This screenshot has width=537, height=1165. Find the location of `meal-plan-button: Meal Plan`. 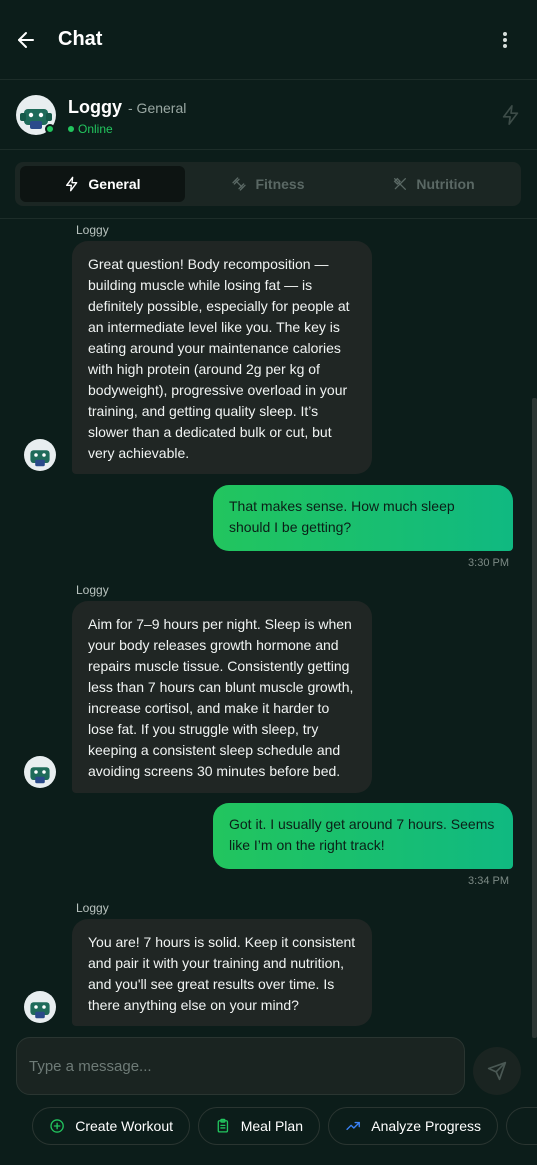

meal-plan-button: Meal Plan is located at coordinates (259, 1126).